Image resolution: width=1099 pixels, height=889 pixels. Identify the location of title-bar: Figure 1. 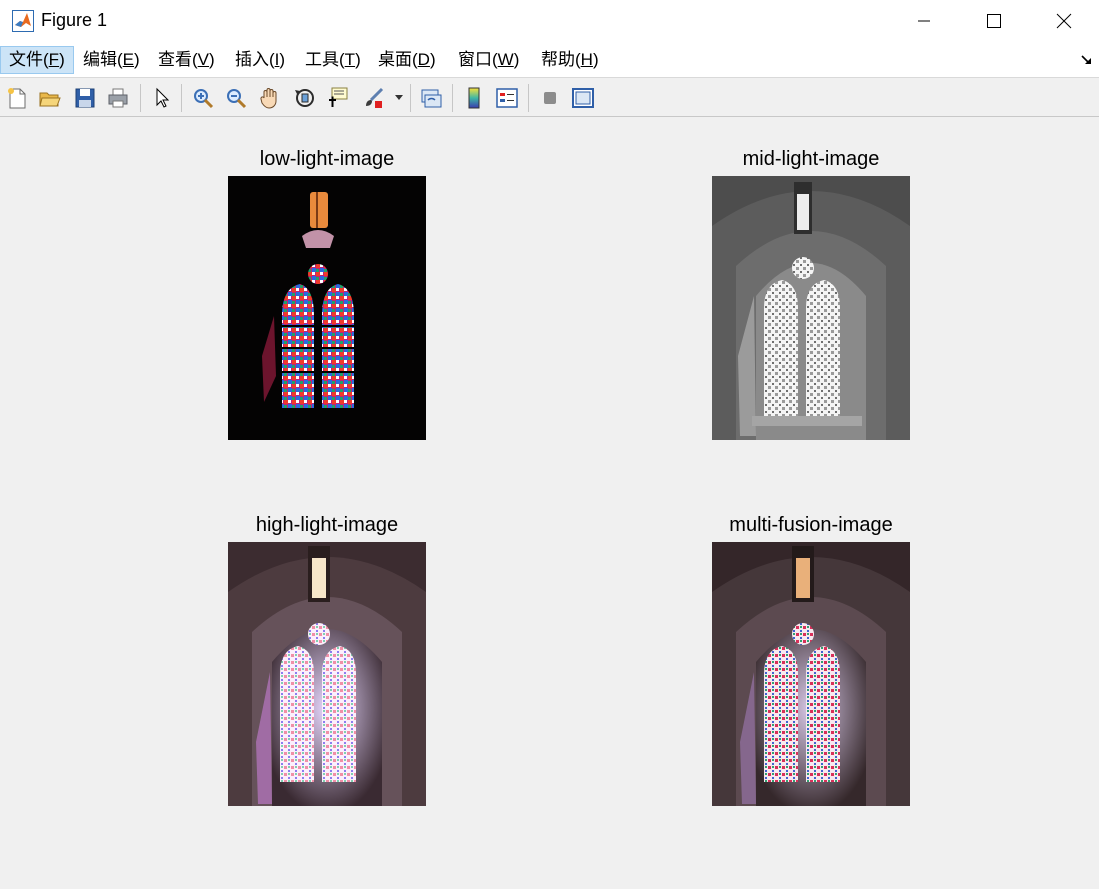
(549, 21).